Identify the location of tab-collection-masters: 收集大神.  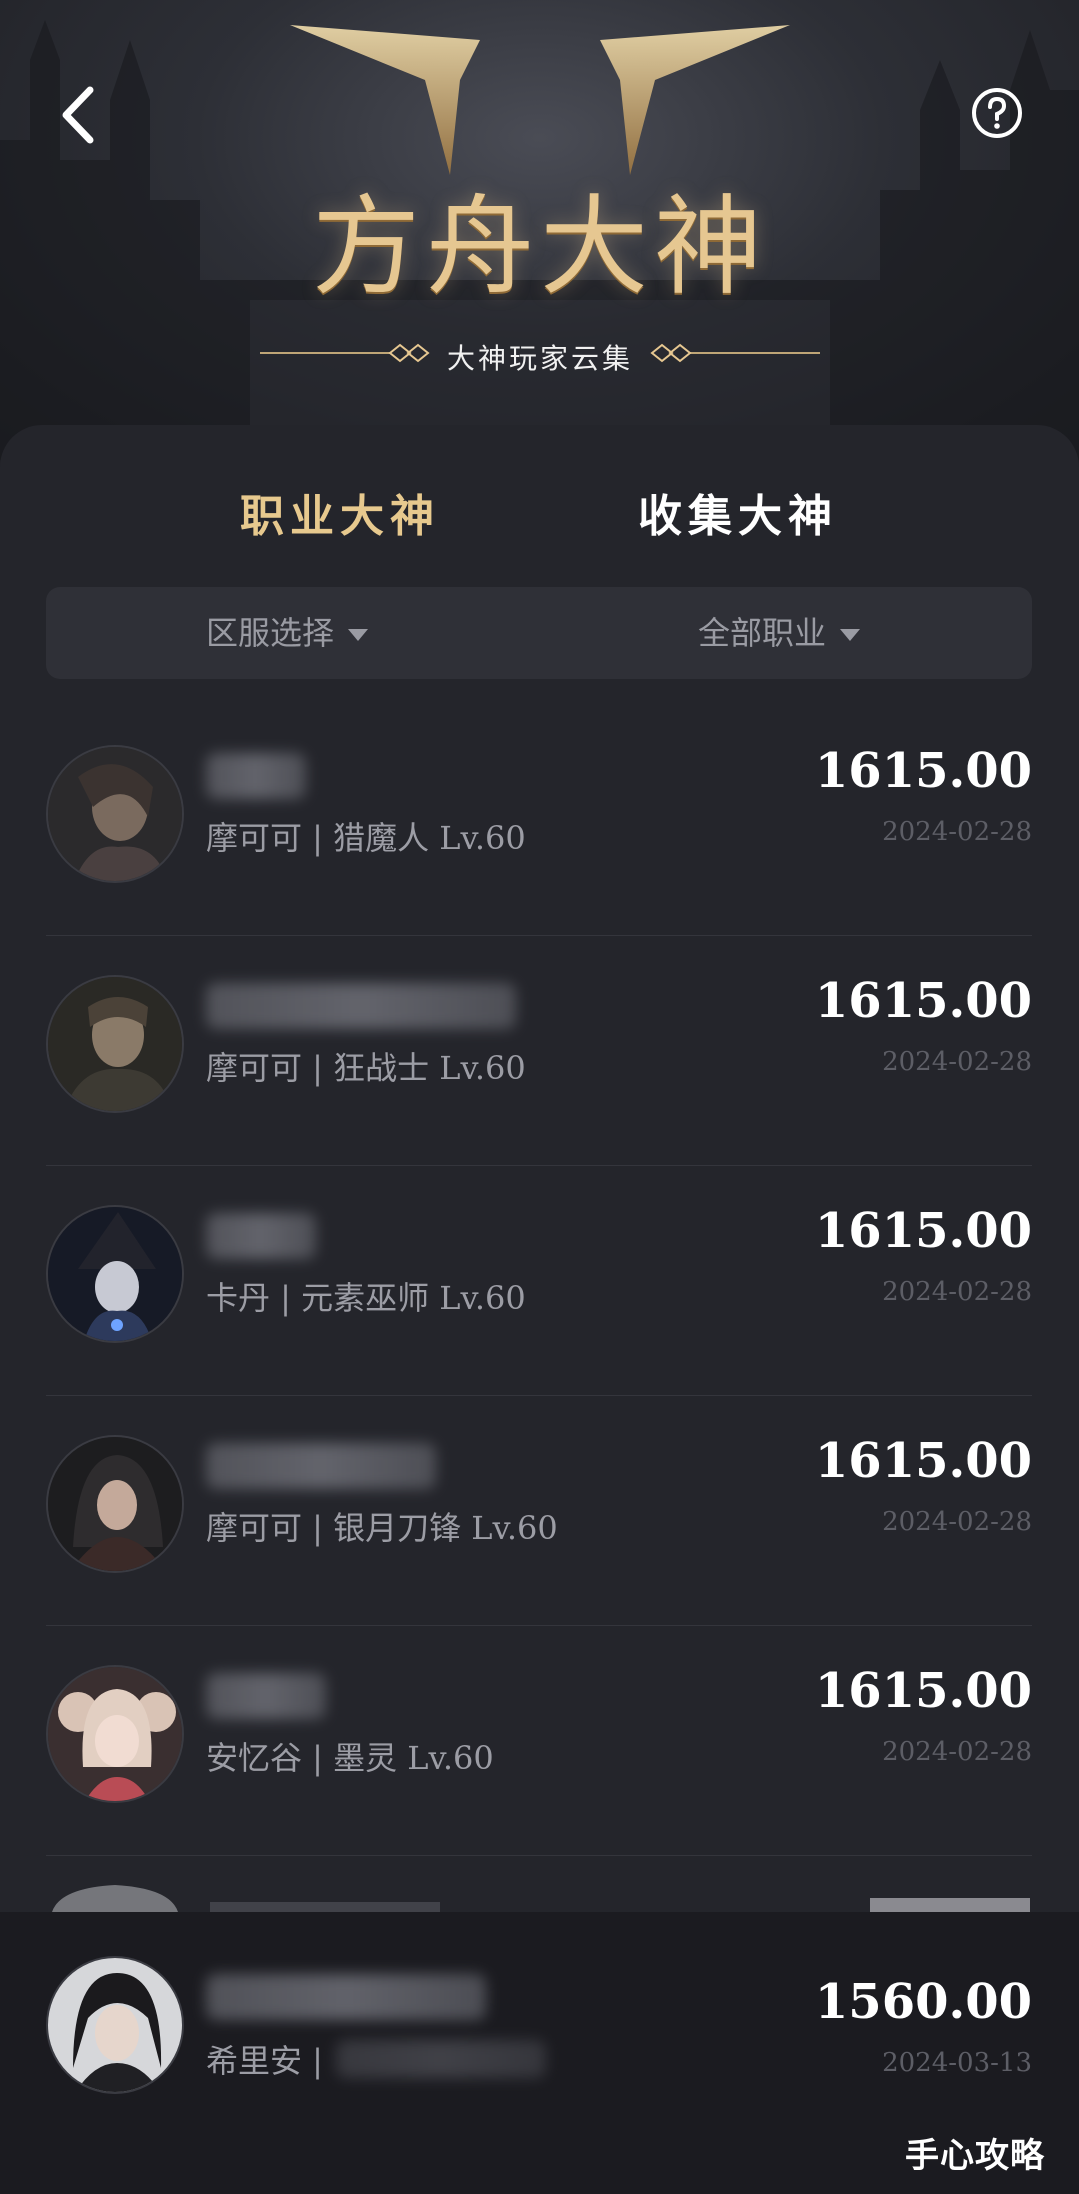
(738, 512).